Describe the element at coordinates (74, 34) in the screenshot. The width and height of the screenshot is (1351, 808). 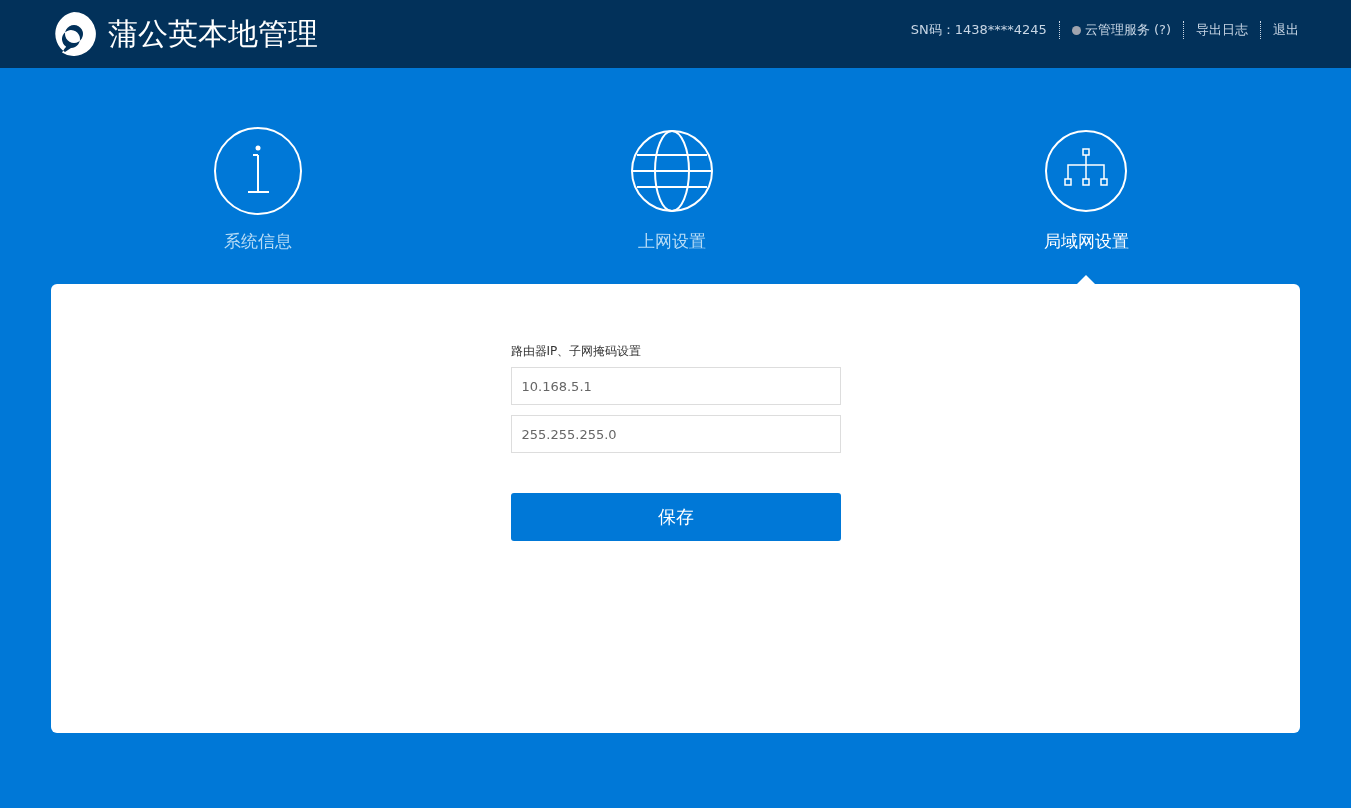
I see `logo-icon` at that location.